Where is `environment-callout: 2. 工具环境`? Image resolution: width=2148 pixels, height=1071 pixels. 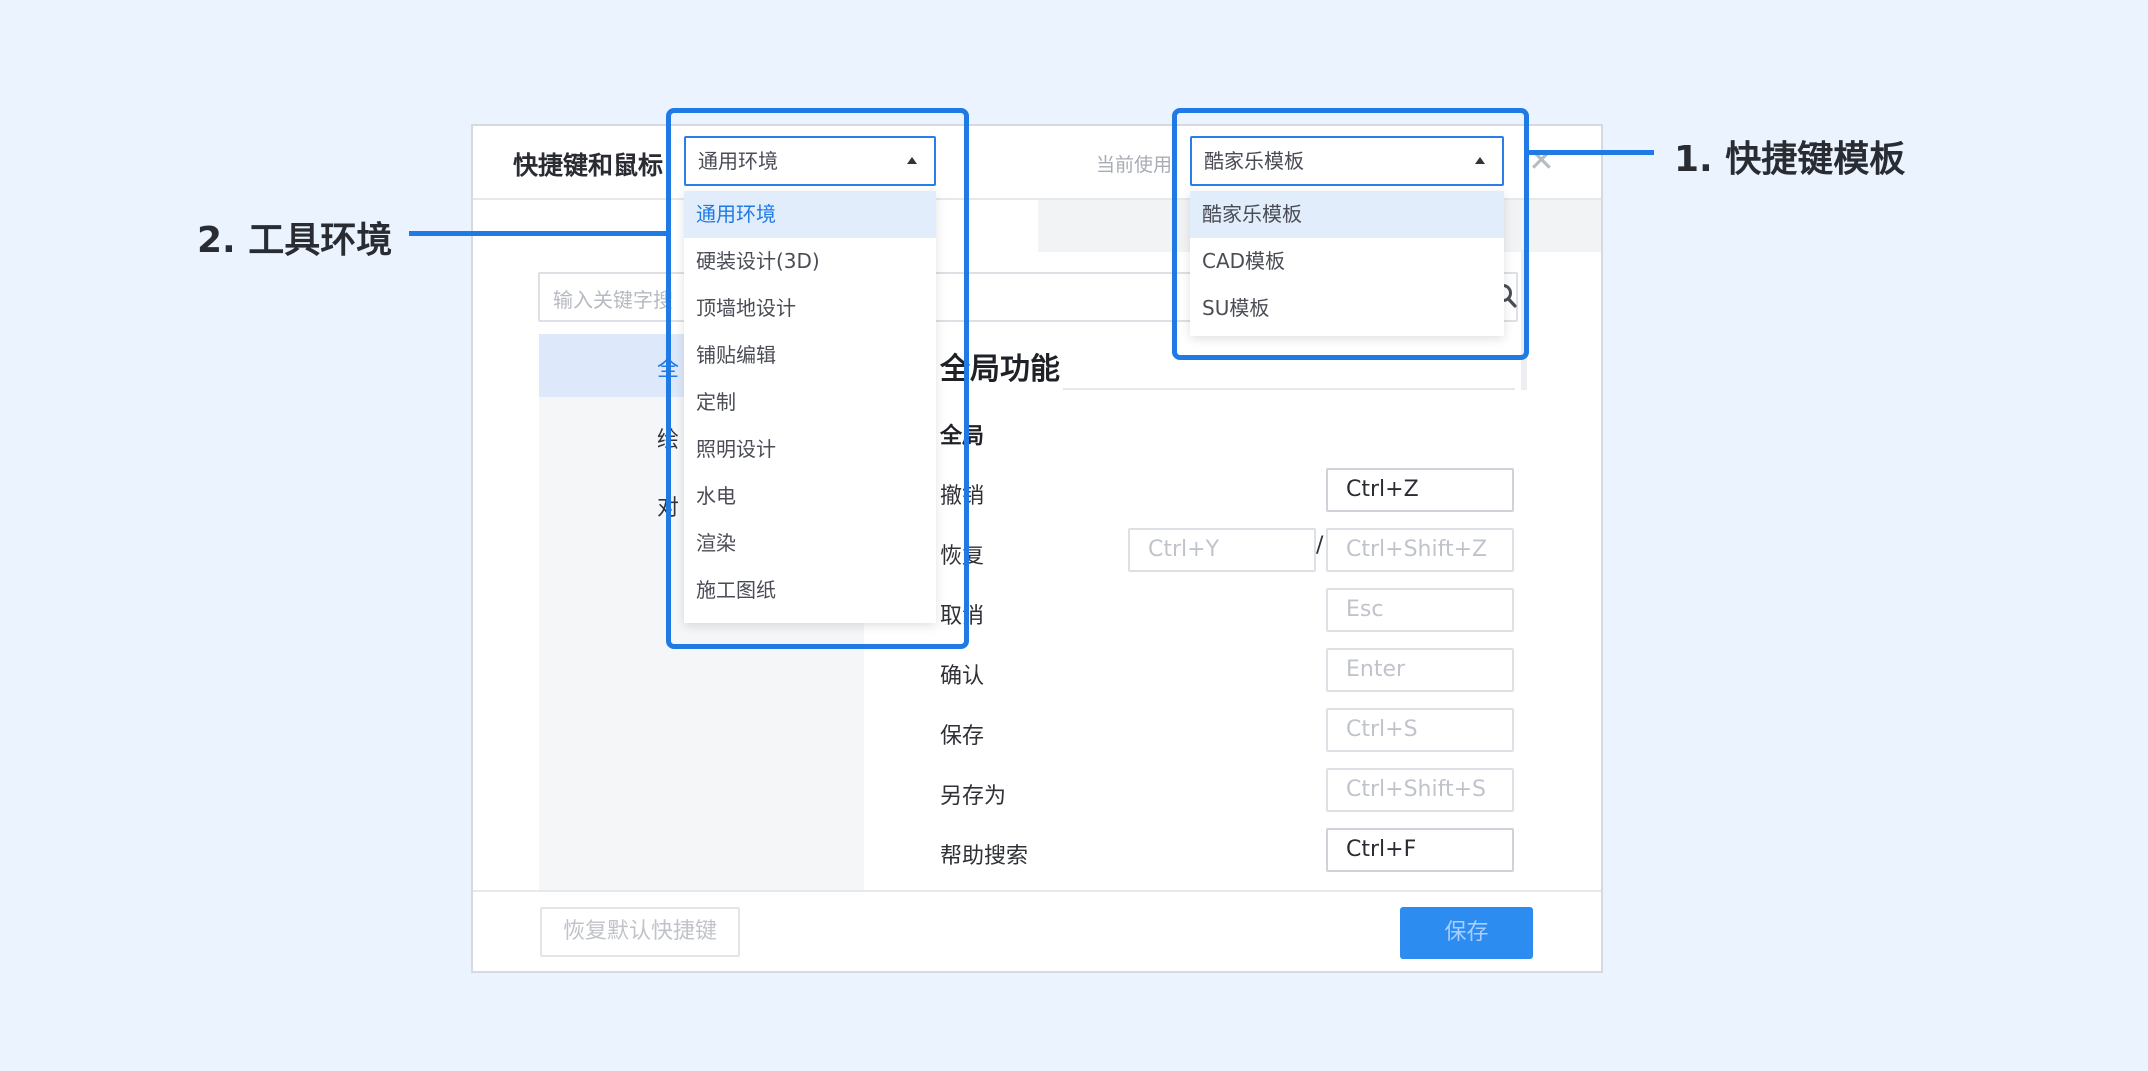
environment-callout: 2. 工具环境 is located at coordinates (295, 240).